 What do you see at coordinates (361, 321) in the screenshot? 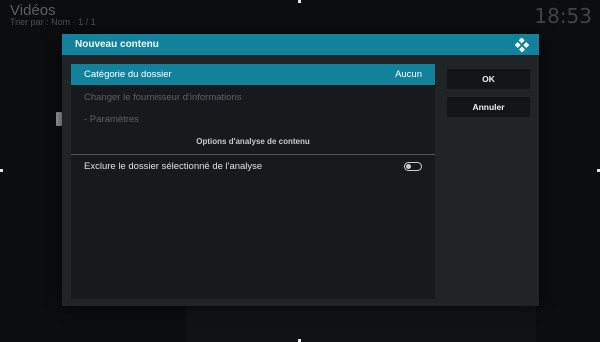
I see `background-panel` at bounding box center [361, 321].